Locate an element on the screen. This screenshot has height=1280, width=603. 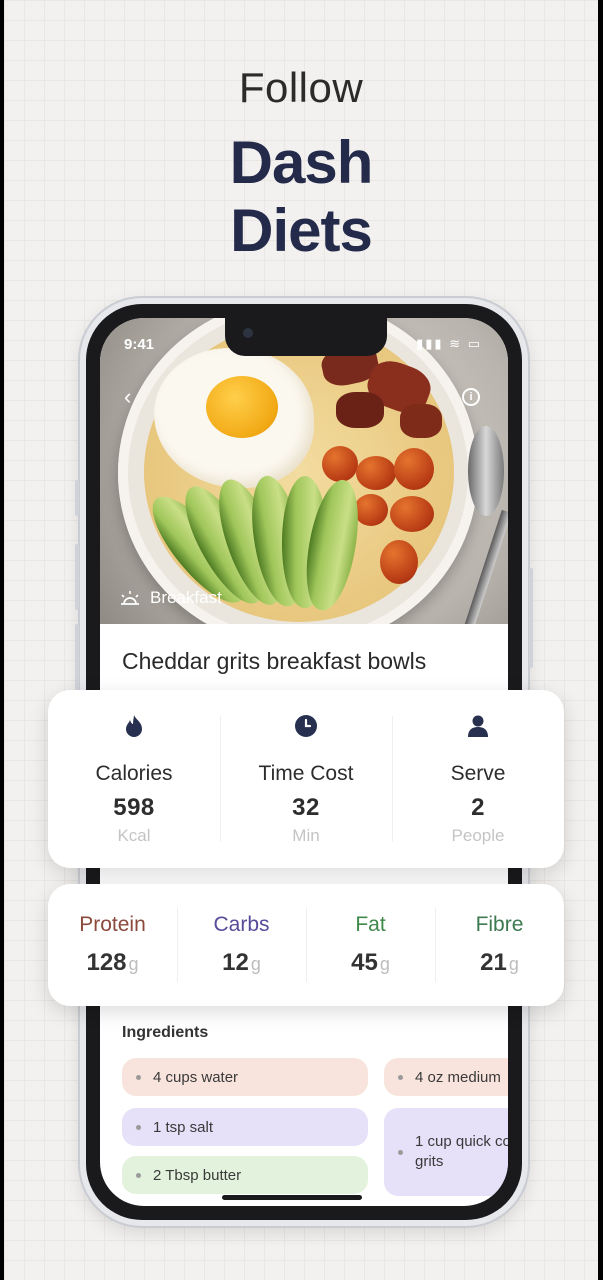
macro-name: Fat is located at coordinates (370, 924).